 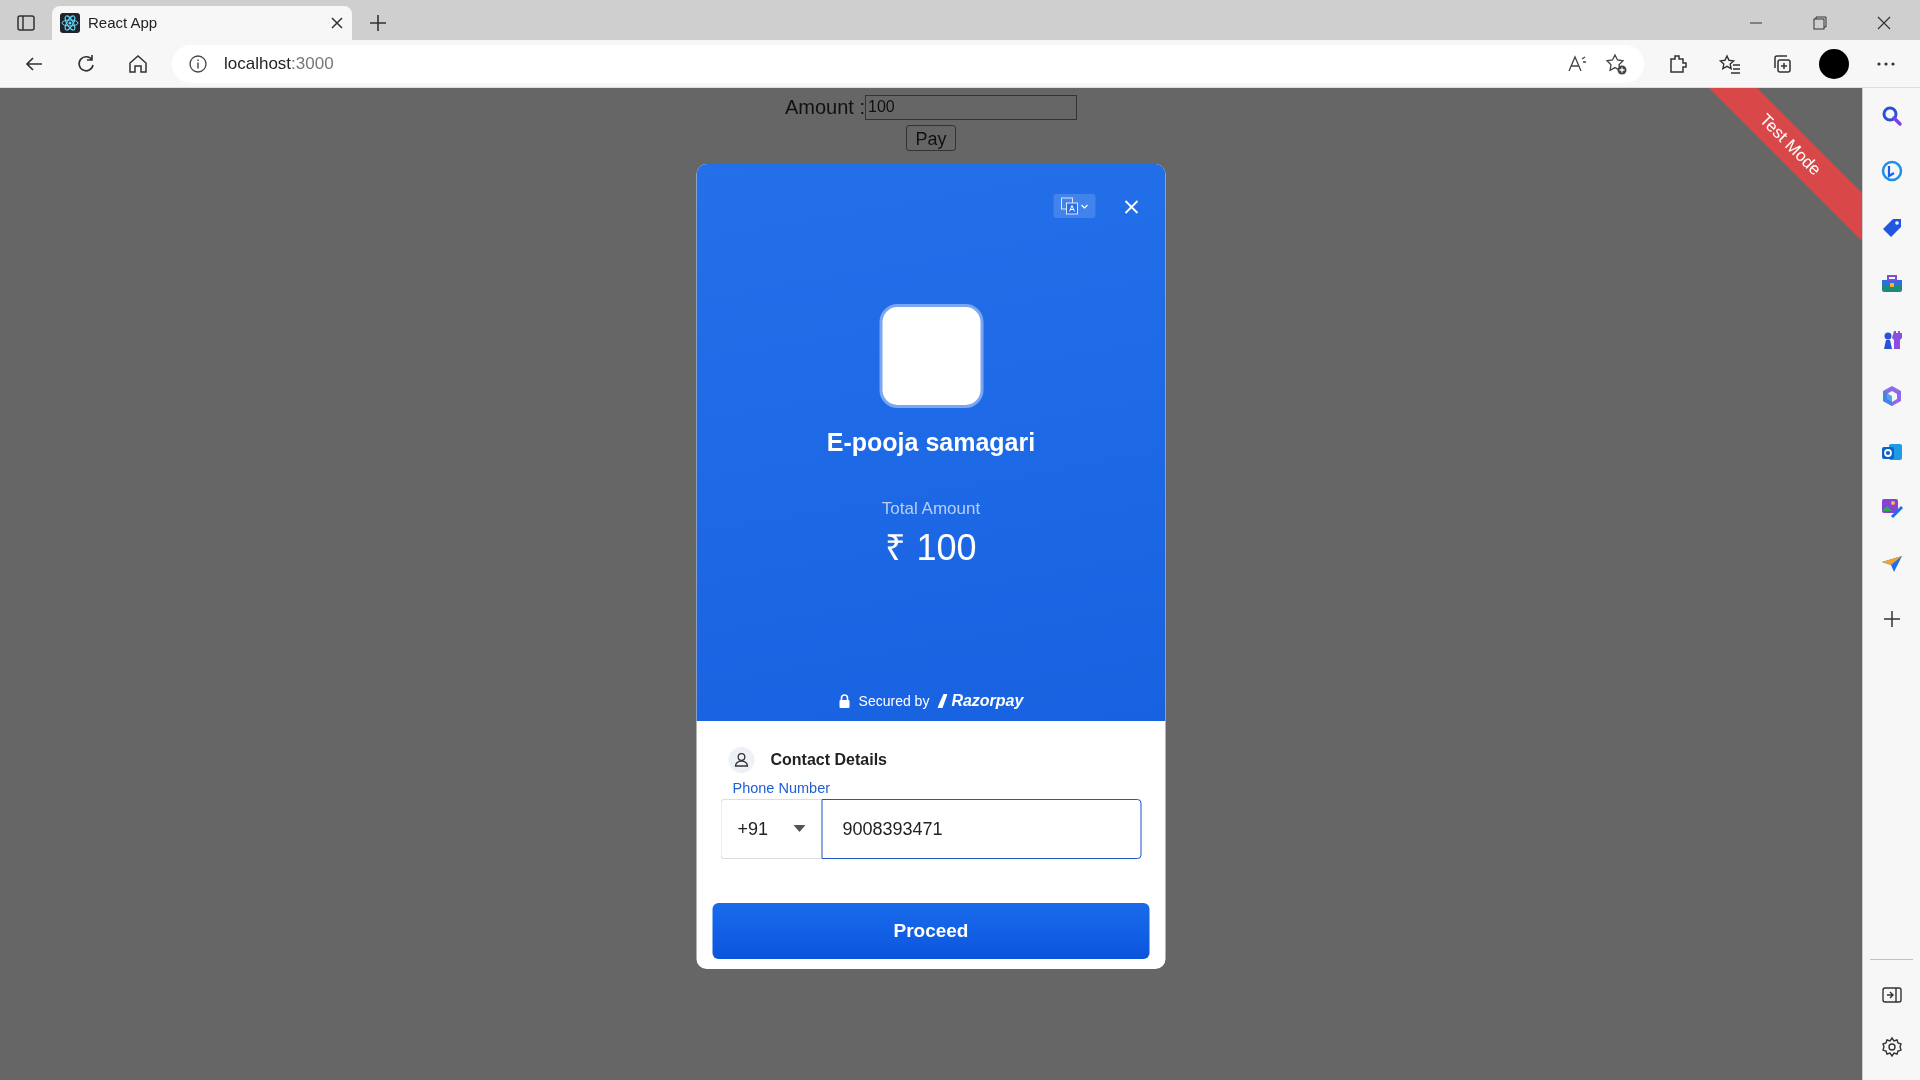 I want to click on merchant-name: E-pooja samagari, so click(x=931, y=442).